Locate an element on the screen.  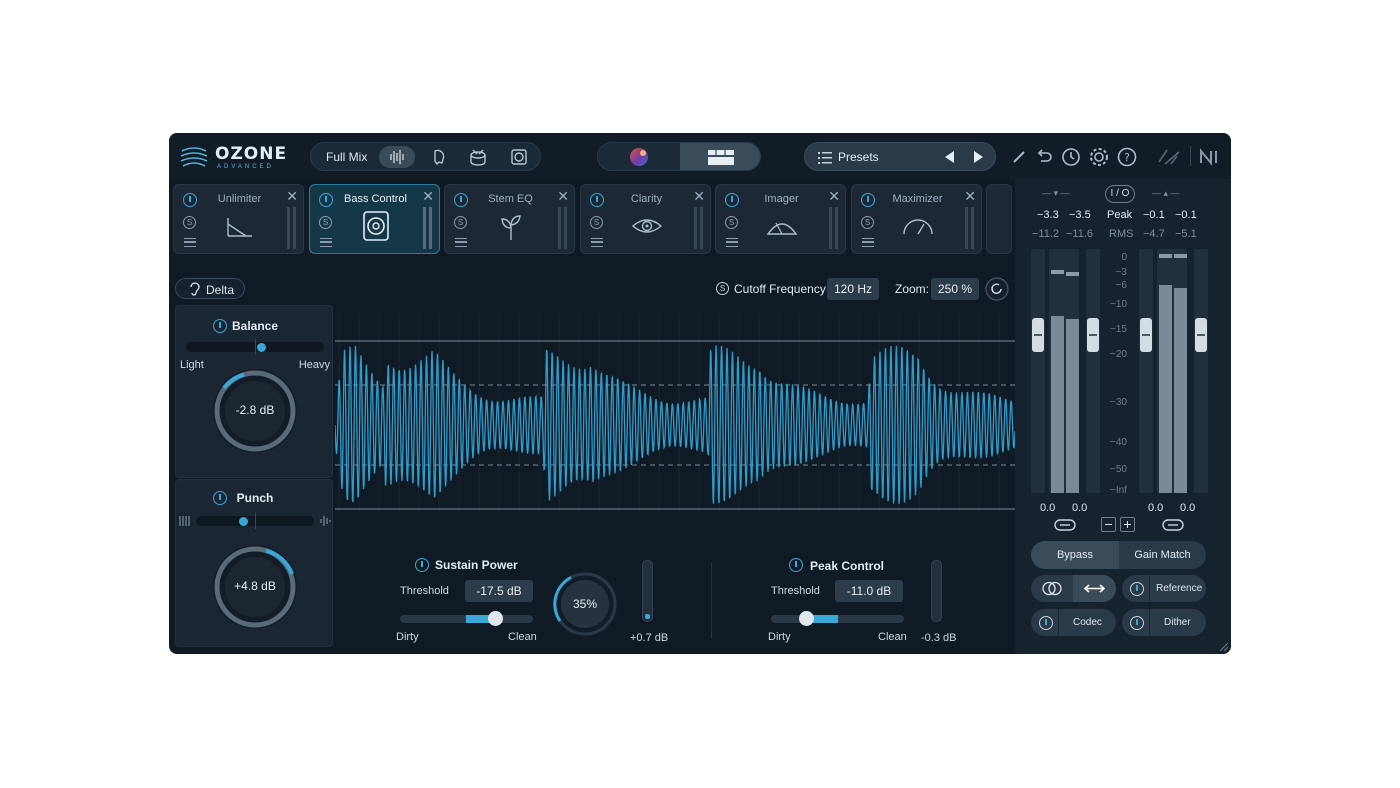
peak-threshold-field: -11.0 dB is located at coordinates (869, 591).